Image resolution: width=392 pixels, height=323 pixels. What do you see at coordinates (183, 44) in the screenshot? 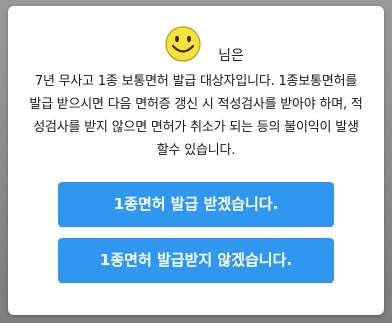
I see `smiley-face-icon` at bounding box center [183, 44].